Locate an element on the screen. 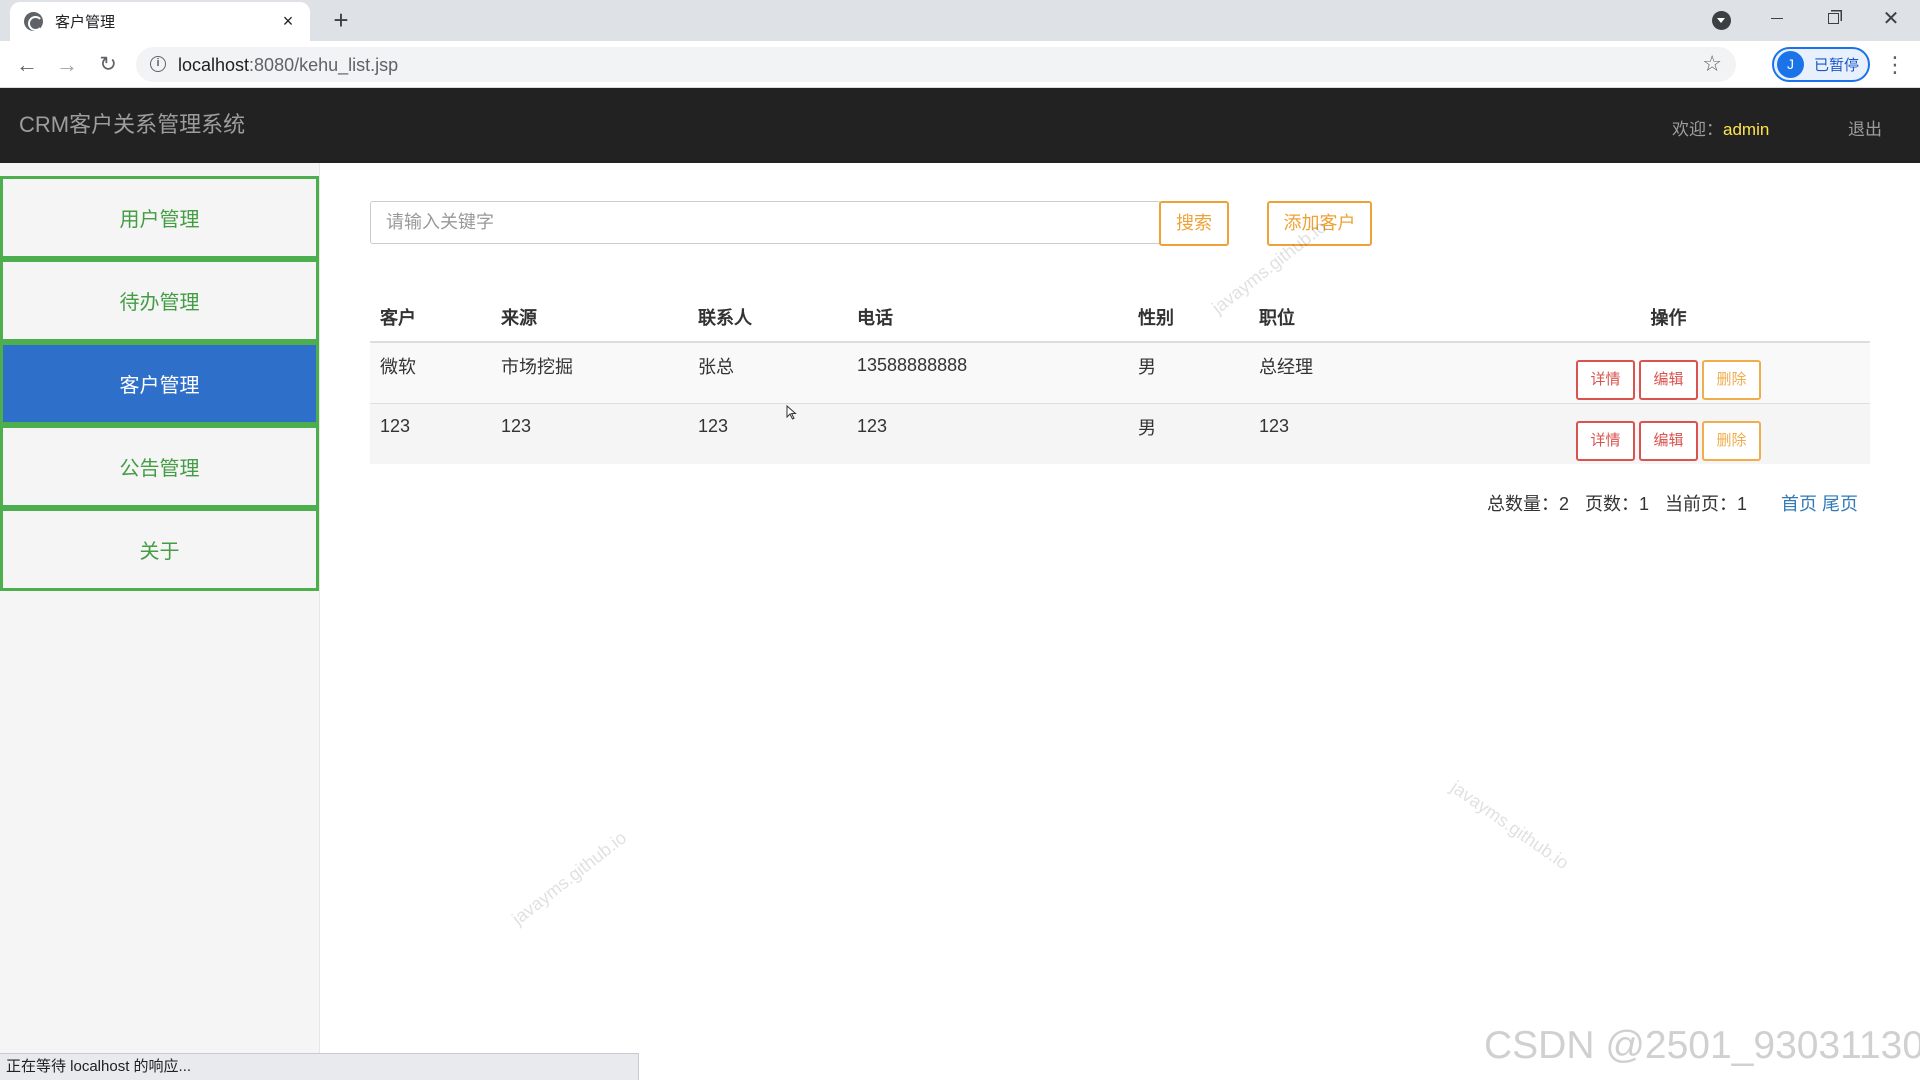 This screenshot has width=1920, height=1080. first-page-link: 首页 is located at coordinates (1799, 504).